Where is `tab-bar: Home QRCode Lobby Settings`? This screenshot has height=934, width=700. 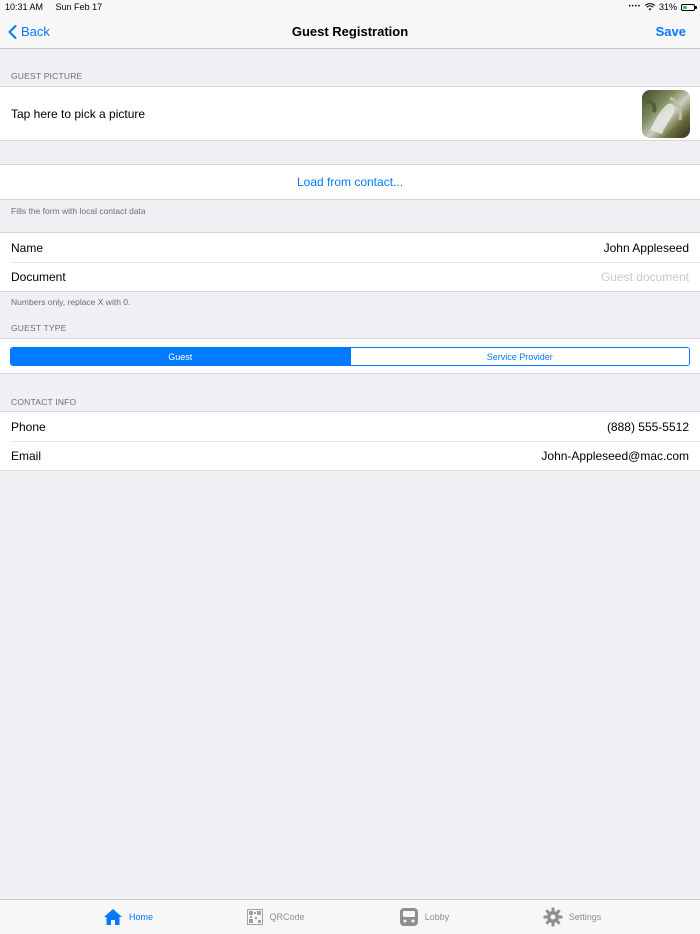 tab-bar: Home QRCode Lobby Settings is located at coordinates (350, 916).